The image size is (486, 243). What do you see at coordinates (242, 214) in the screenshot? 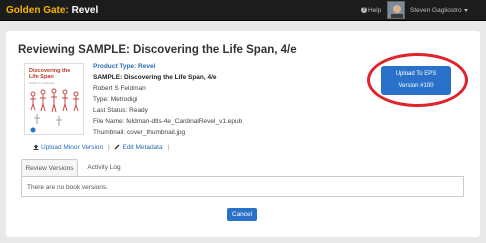
I see `cancel-button: Cancel` at bounding box center [242, 214].